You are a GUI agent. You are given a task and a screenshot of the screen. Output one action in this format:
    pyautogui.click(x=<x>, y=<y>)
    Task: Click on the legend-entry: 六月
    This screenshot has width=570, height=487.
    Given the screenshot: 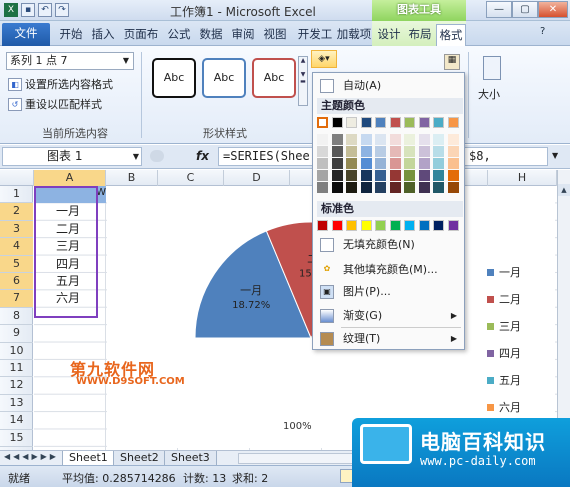 What is the action you would take?
    pyautogui.click(x=504, y=407)
    